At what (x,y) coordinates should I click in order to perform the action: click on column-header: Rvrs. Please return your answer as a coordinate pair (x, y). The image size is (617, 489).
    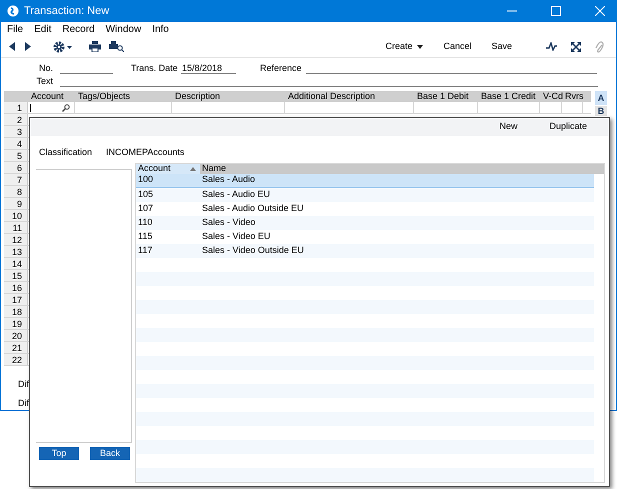
    Looking at the image, I should click on (572, 97).